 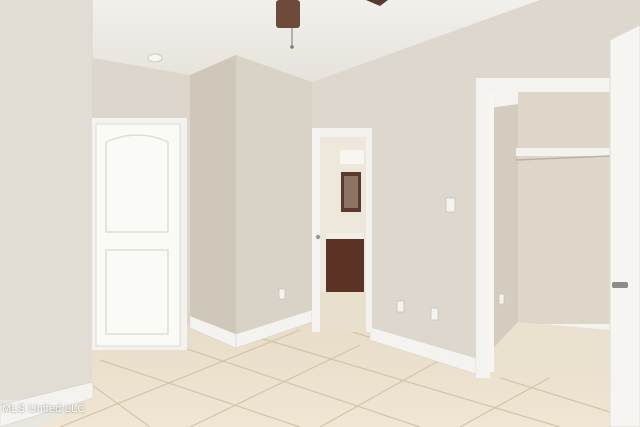 What do you see at coordinates (345, 264) in the screenshot?
I see `bath-vanity` at bounding box center [345, 264].